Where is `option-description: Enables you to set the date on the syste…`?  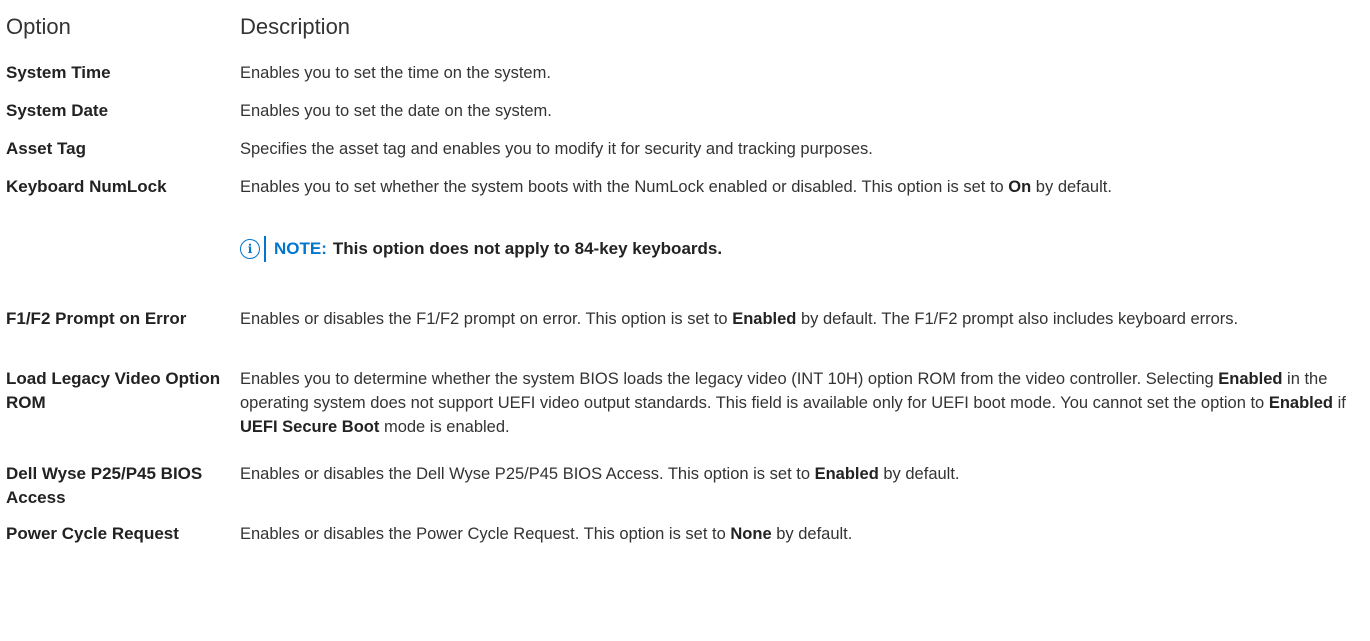 option-description: Enables you to set the date on the syste… is located at coordinates (396, 111).